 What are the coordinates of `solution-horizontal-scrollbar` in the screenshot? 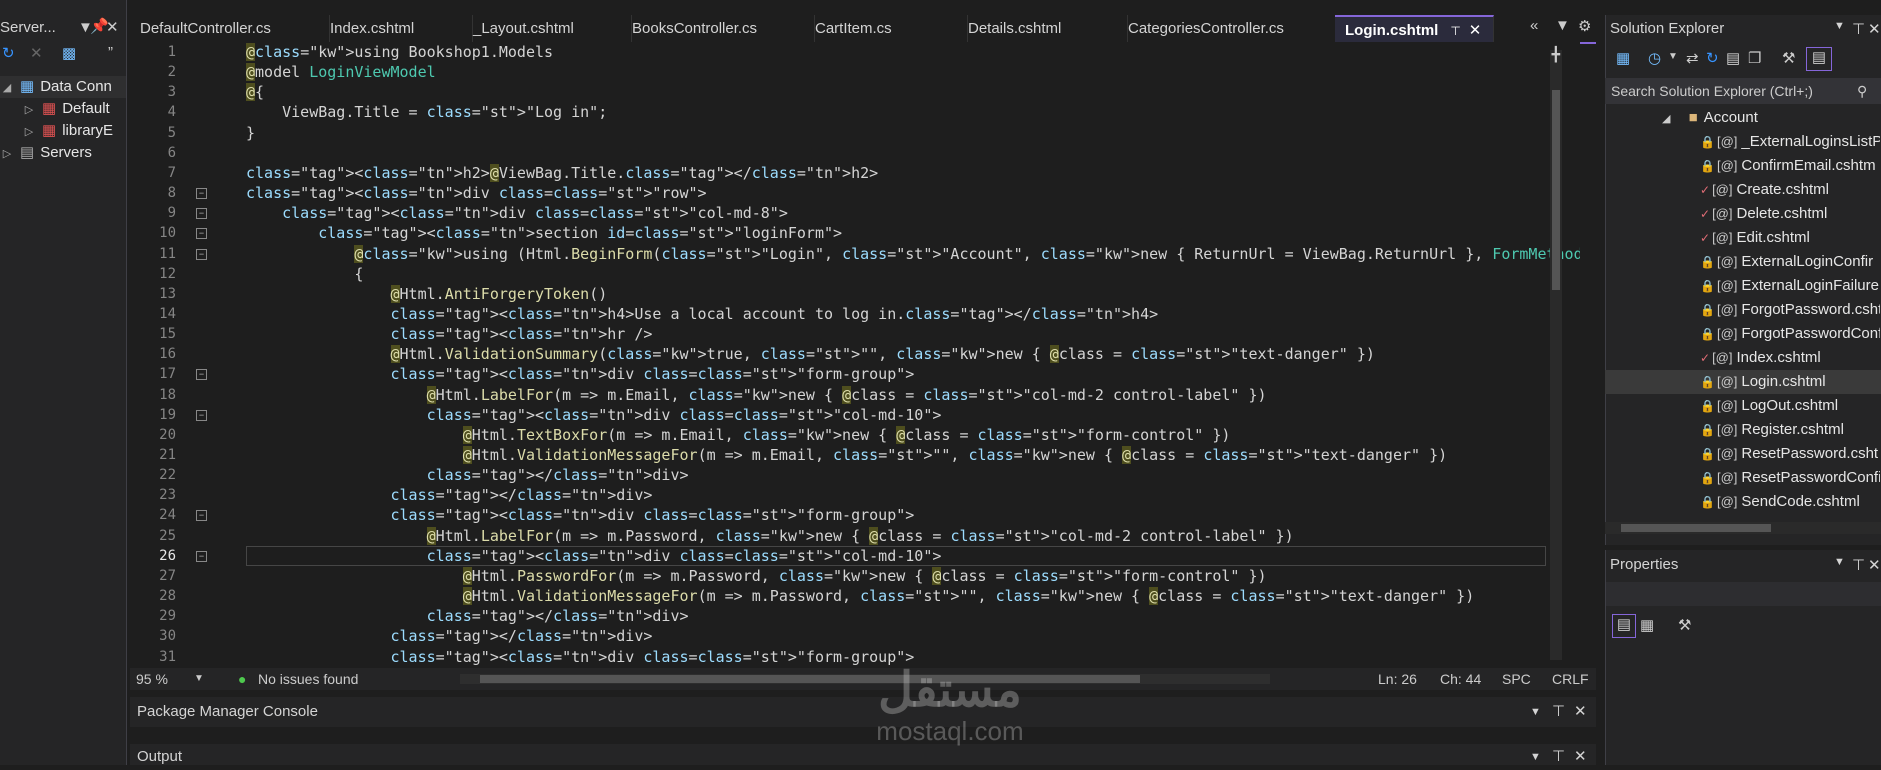 It's located at (1743, 528).